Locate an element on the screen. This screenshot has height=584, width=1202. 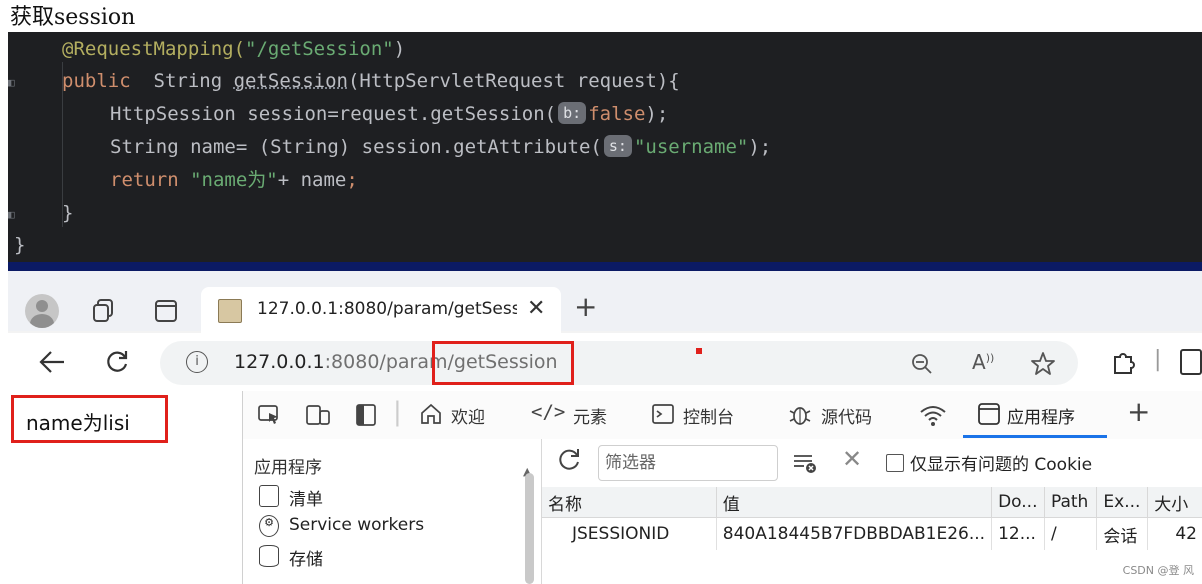
browser-tab: 127.0.0.1:8080/param/getSession ✕ is located at coordinates (381, 310).